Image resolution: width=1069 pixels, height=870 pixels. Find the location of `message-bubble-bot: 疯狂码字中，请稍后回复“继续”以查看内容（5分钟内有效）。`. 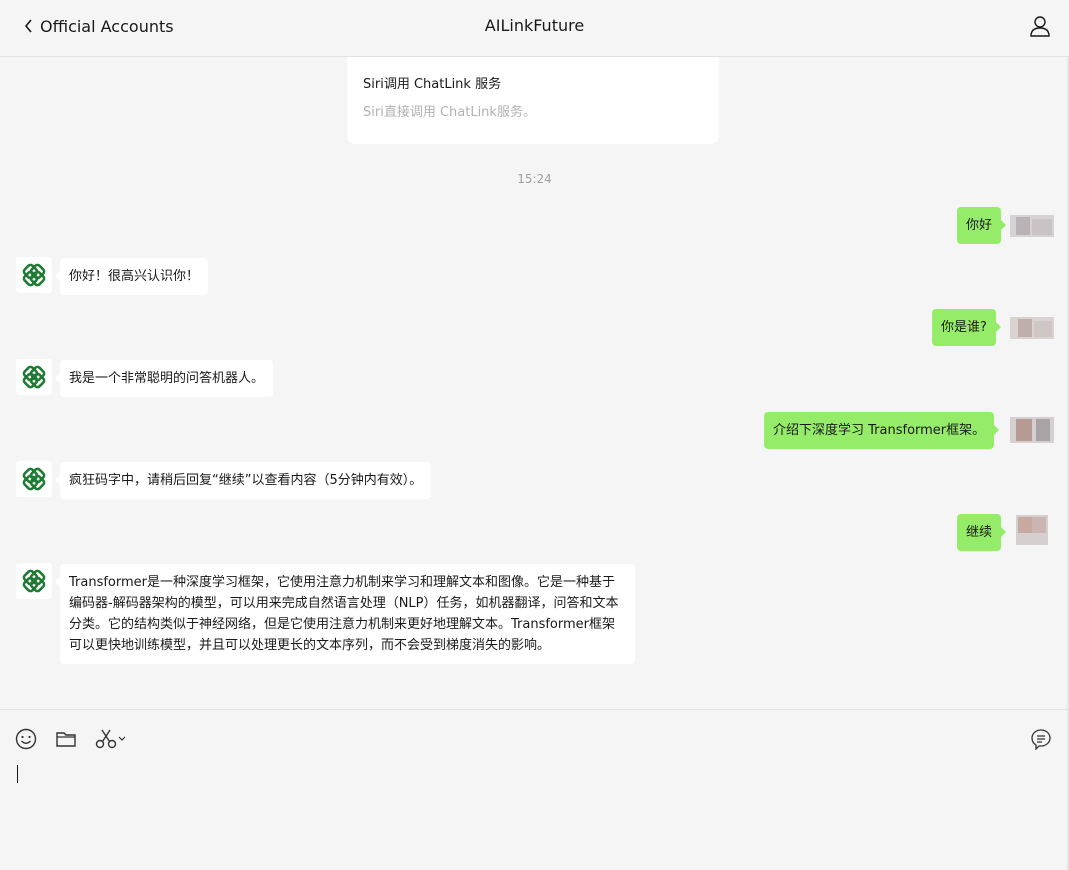

message-bubble-bot: 疯狂码字中，请稍后回复“继续”以查看内容（5分钟内有效）。 is located at coordinates (243, 480).